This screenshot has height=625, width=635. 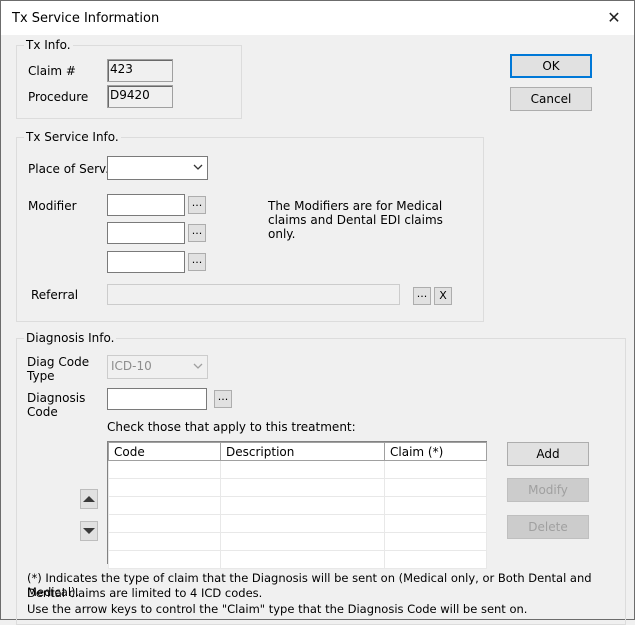 I want to click on arrow-up-icon, so click(x=89, y=503).